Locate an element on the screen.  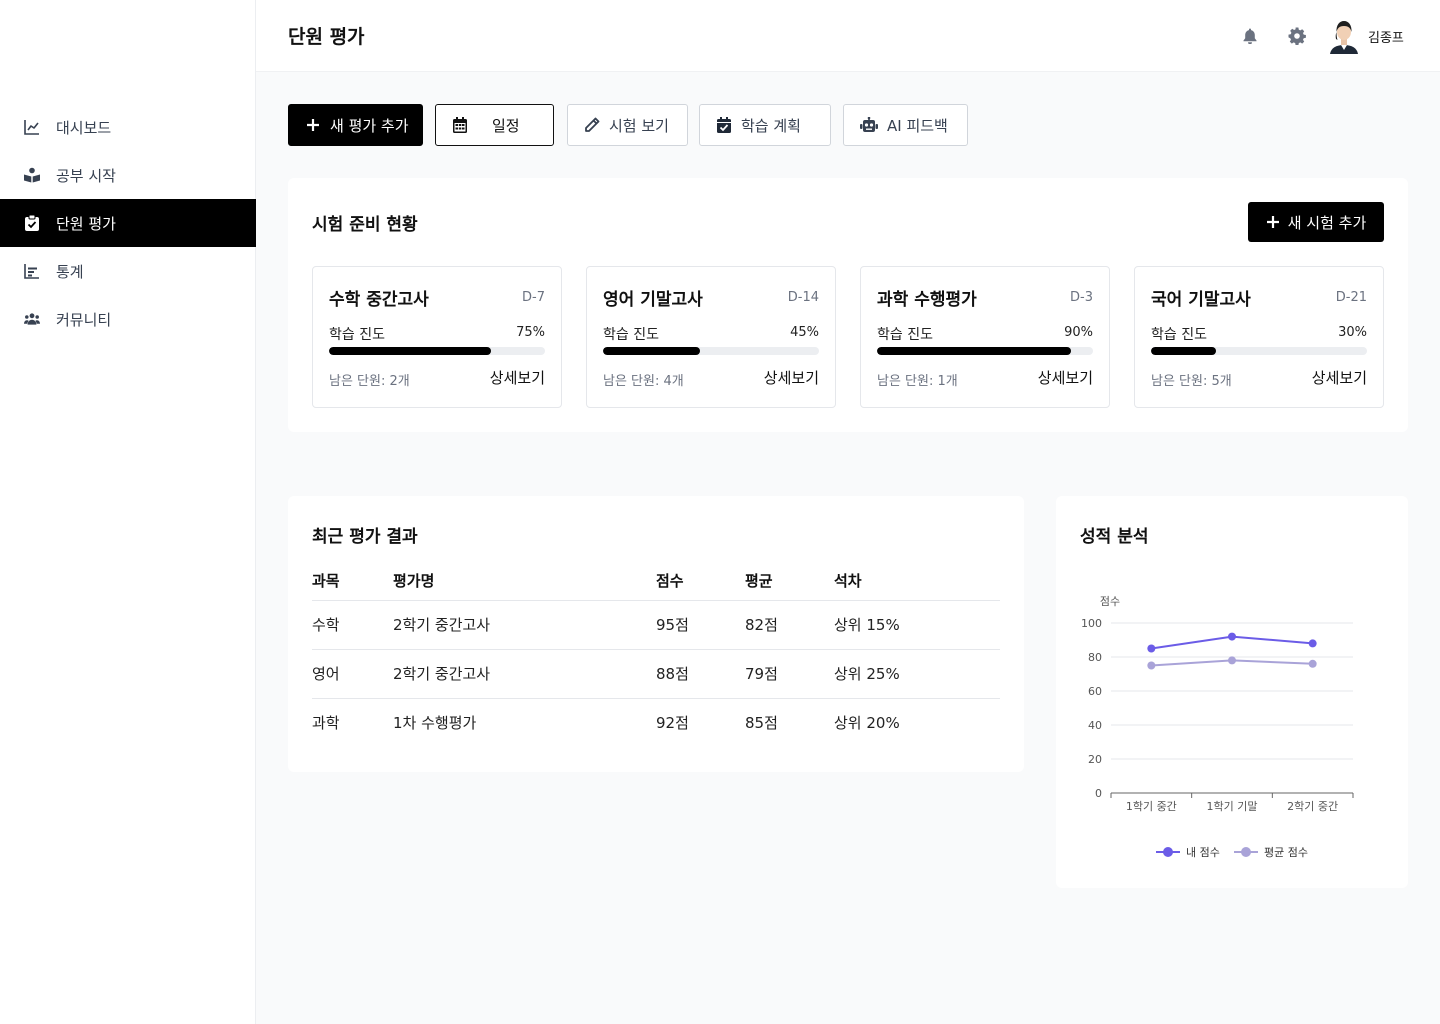
progress-value: 45% is located at coordinates (804, 332).